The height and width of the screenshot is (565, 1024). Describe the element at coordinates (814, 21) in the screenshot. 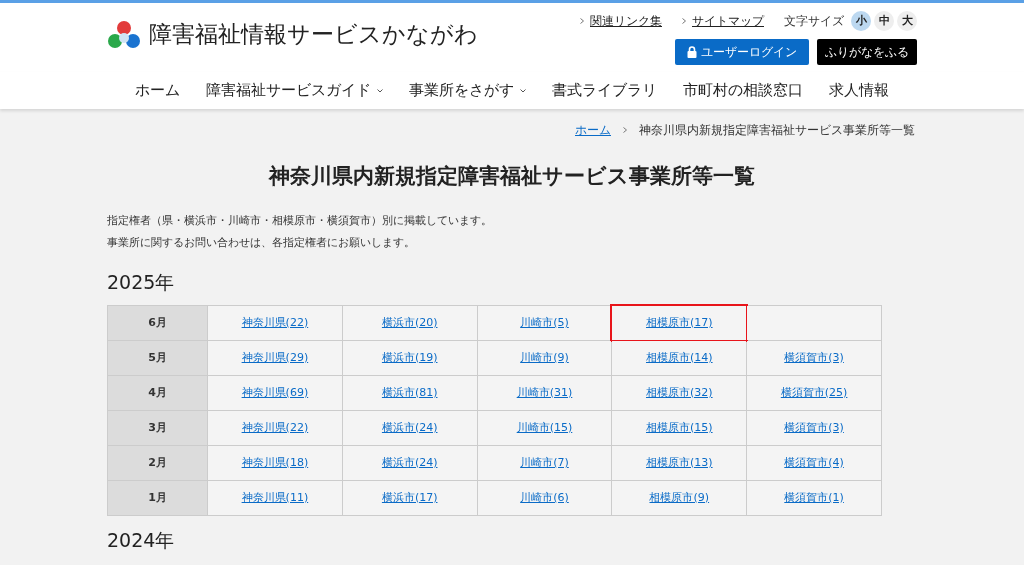

I see `font-size-label: 文字サイズ` at that location.